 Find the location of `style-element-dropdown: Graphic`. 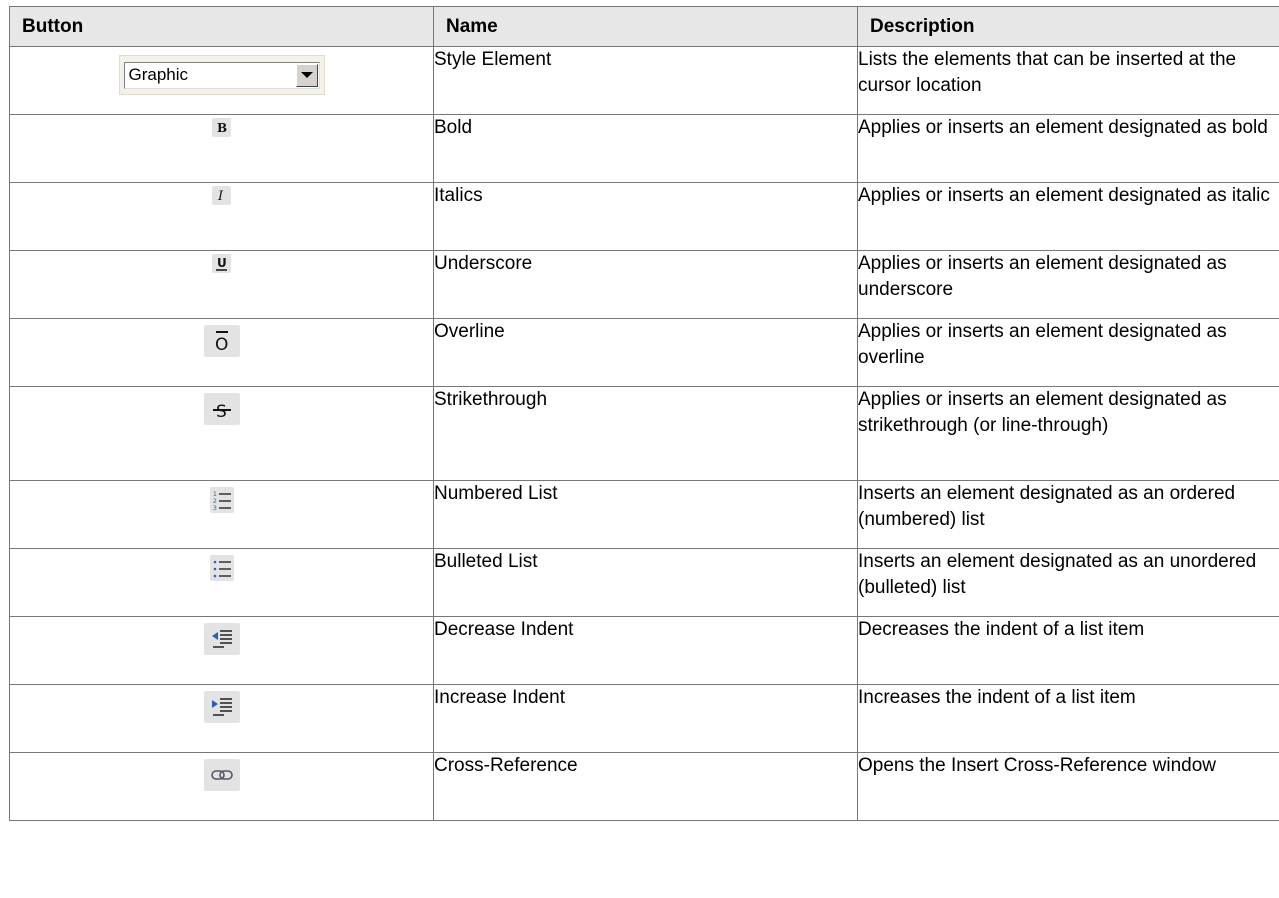

style-element-dropdown: Graphic is located at coordinates (221, 75).